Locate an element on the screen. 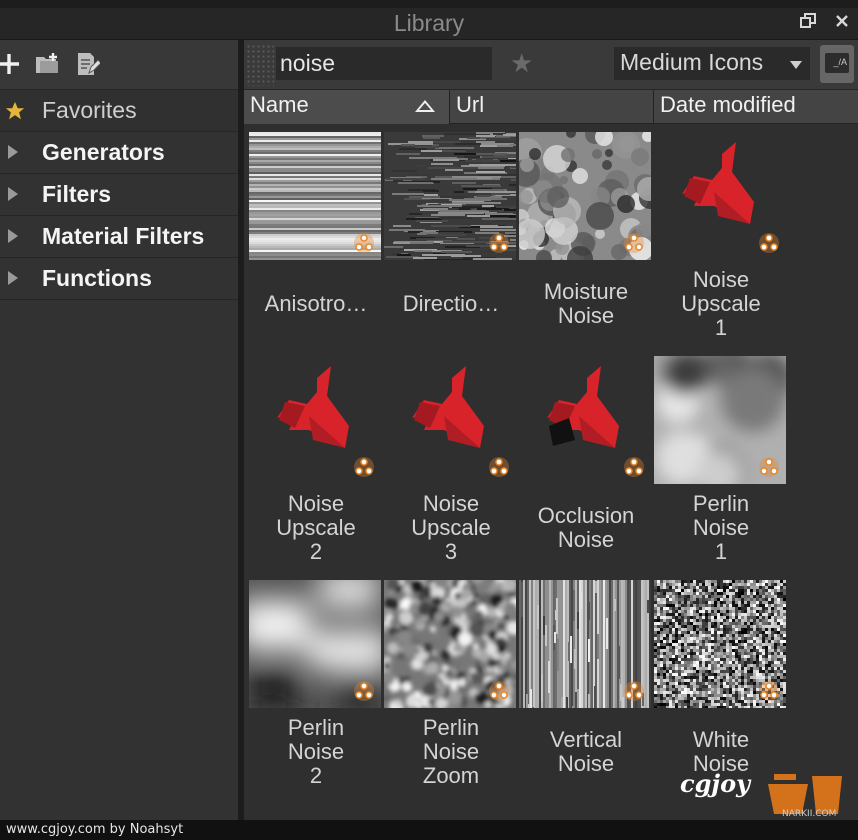 The height and width of the screenshot is (840, 858). column-header-name: Name is located at coordinates (347, 107).